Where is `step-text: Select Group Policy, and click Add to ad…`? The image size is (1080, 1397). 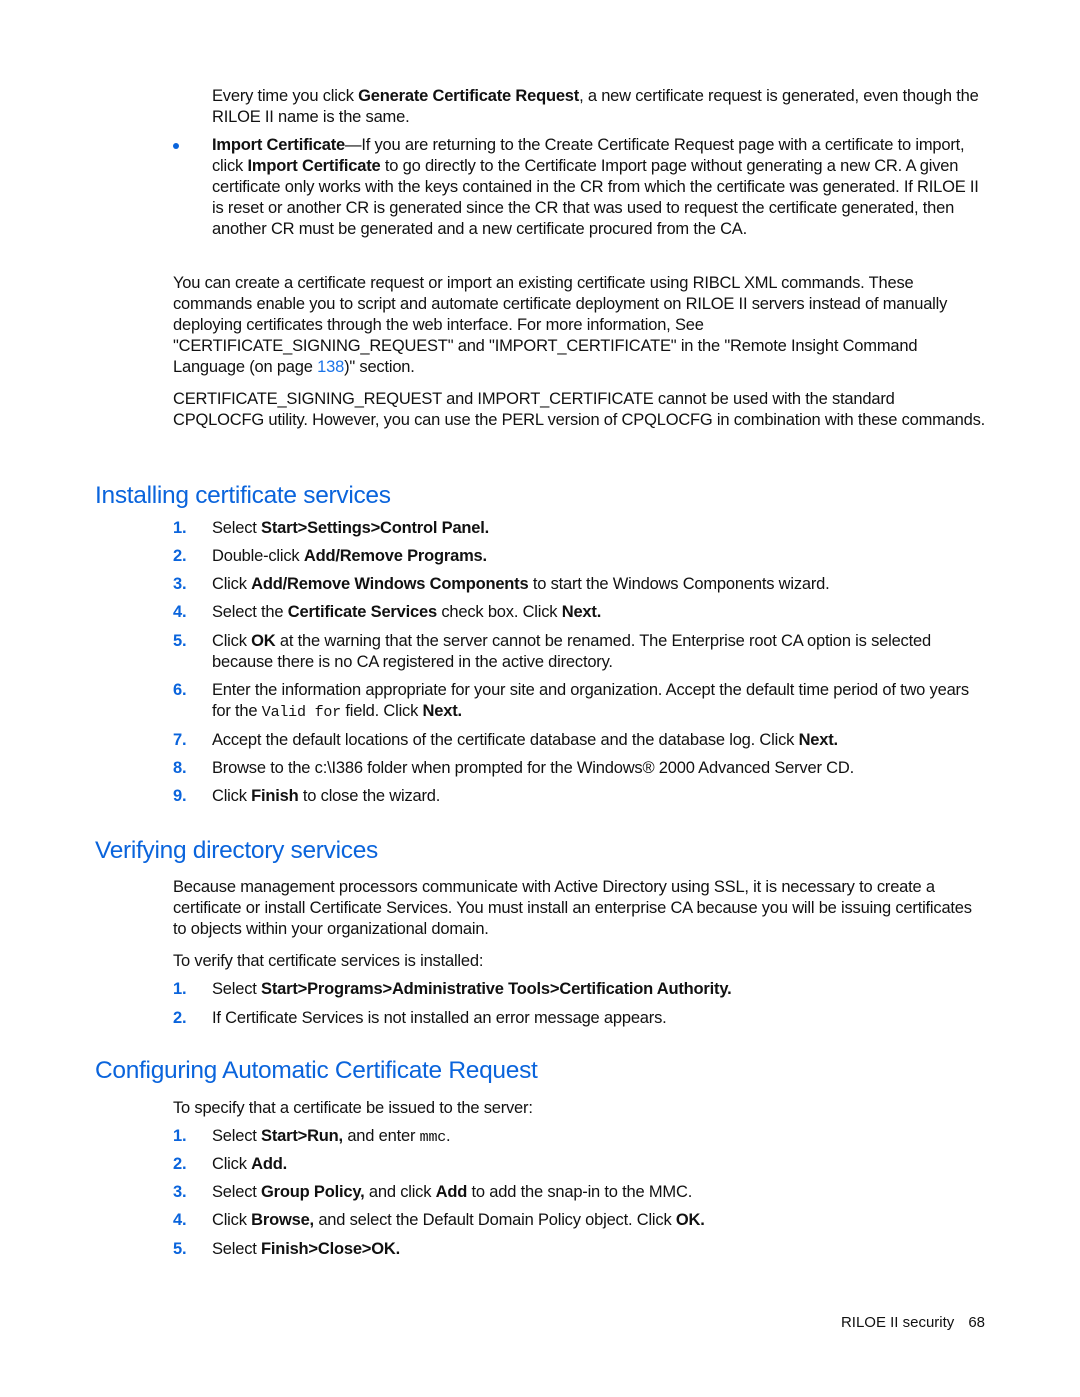 step-text: Select Group Policy, and click Add to ad… is located at coordinates (600, 1192).